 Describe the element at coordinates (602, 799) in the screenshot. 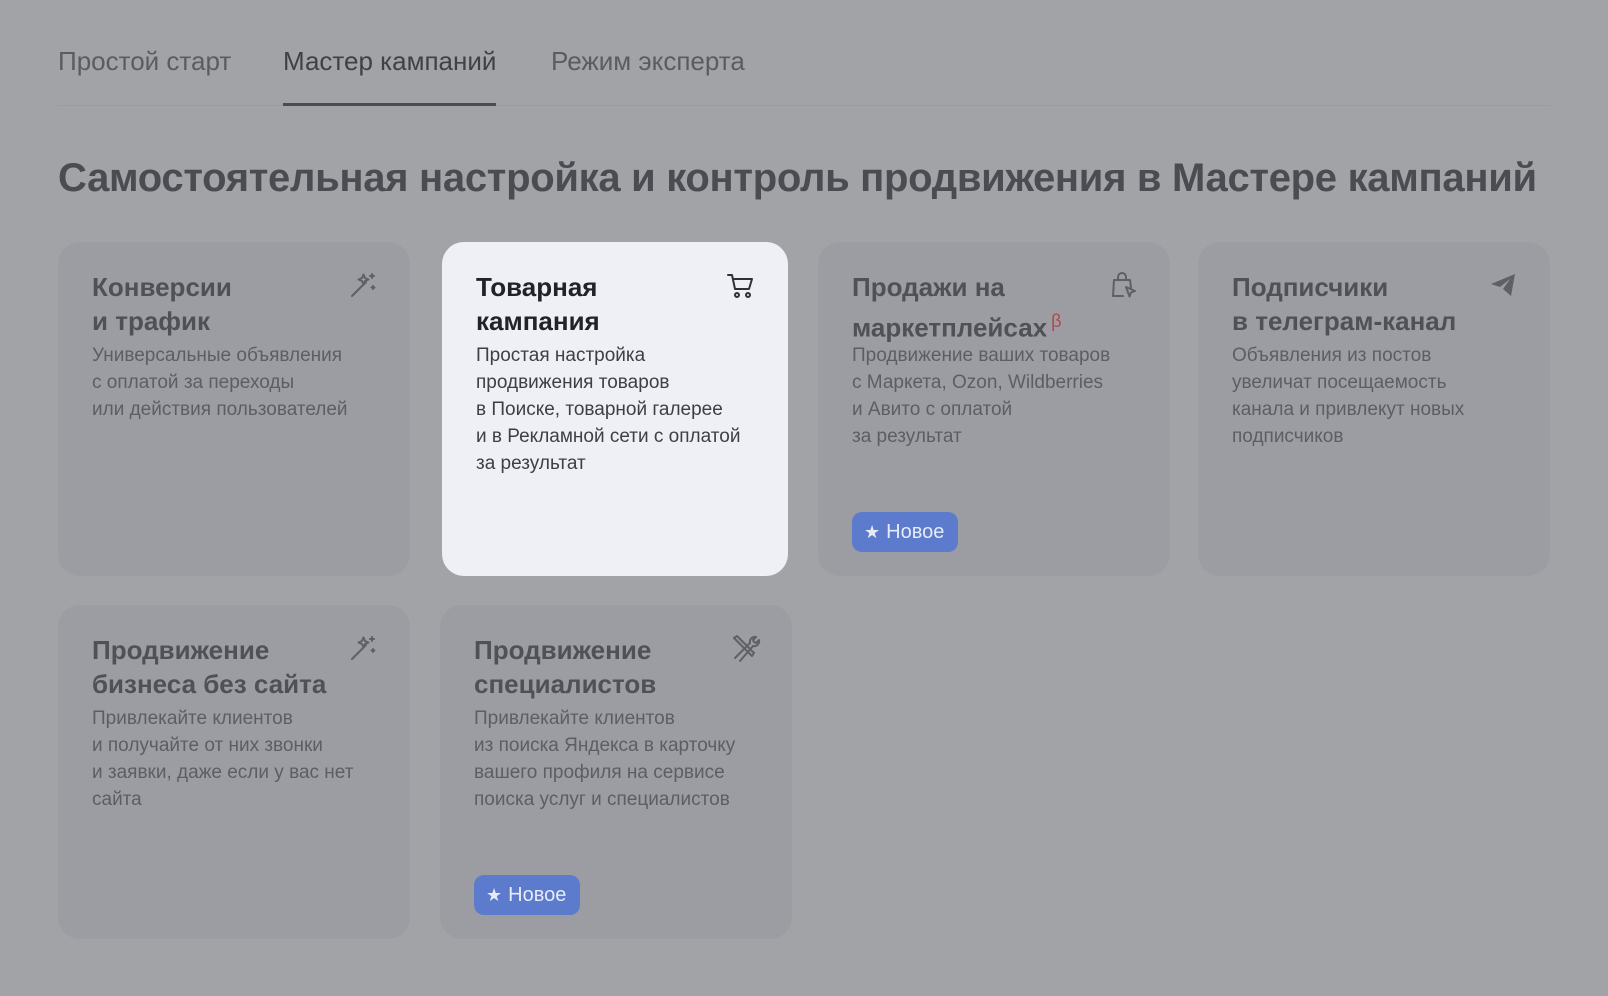

I see `card-desc-line: поиска услуг и специалистов` at that location.